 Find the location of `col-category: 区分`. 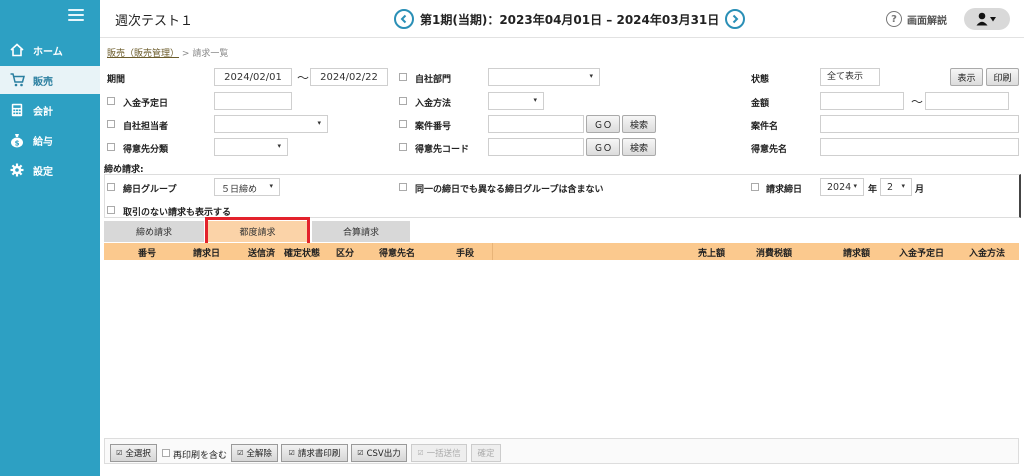

col-category: 区分 is located at coordinates (345, 252).